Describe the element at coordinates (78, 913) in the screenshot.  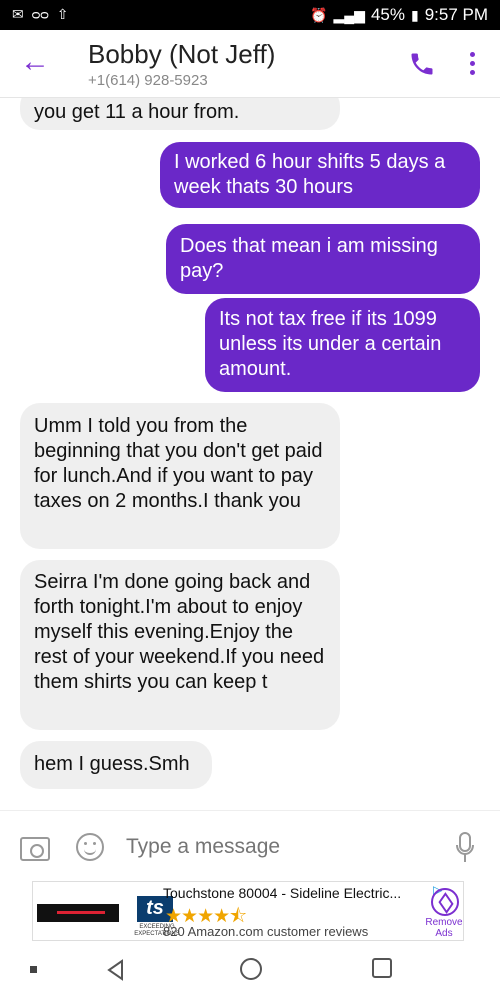
I see `ad-product-image` at that location.